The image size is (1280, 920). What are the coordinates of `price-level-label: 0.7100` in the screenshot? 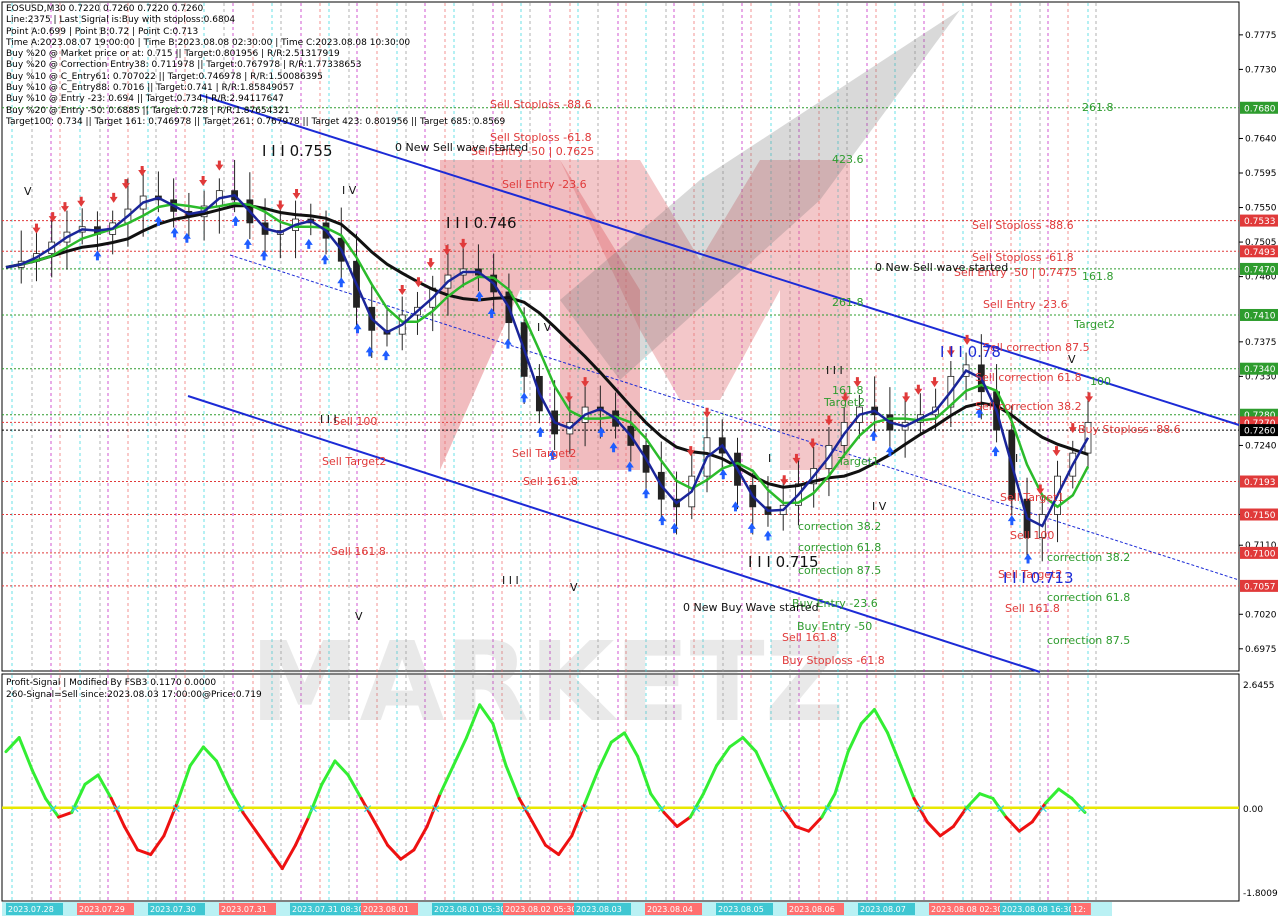 It's located at (1260, 554).